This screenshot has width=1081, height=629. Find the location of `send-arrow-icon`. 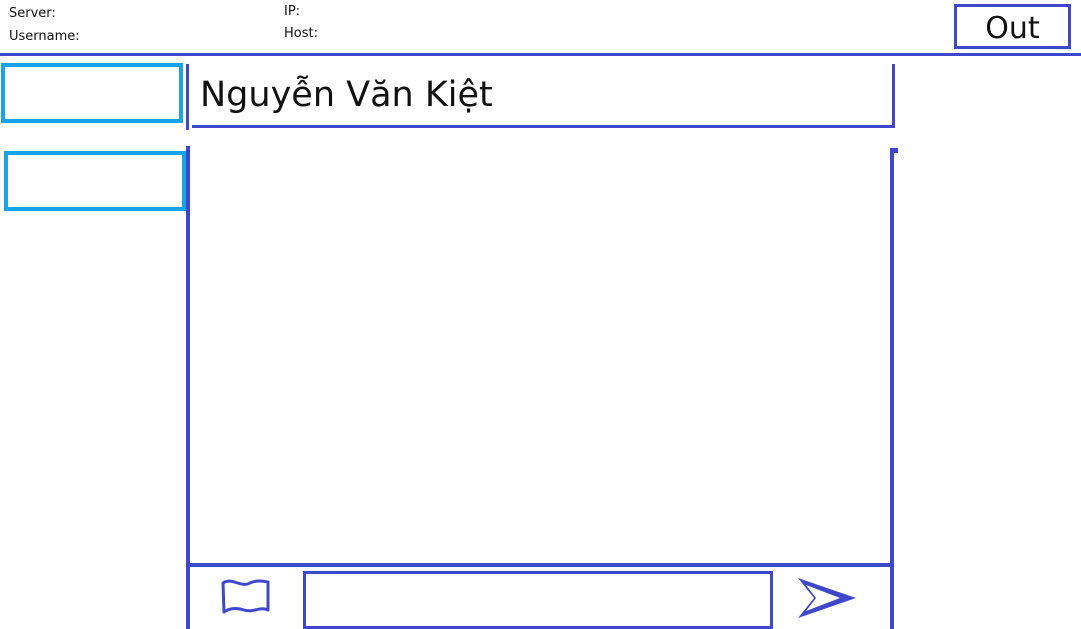

send-arrow-icon is located at coordinates (827, 598).